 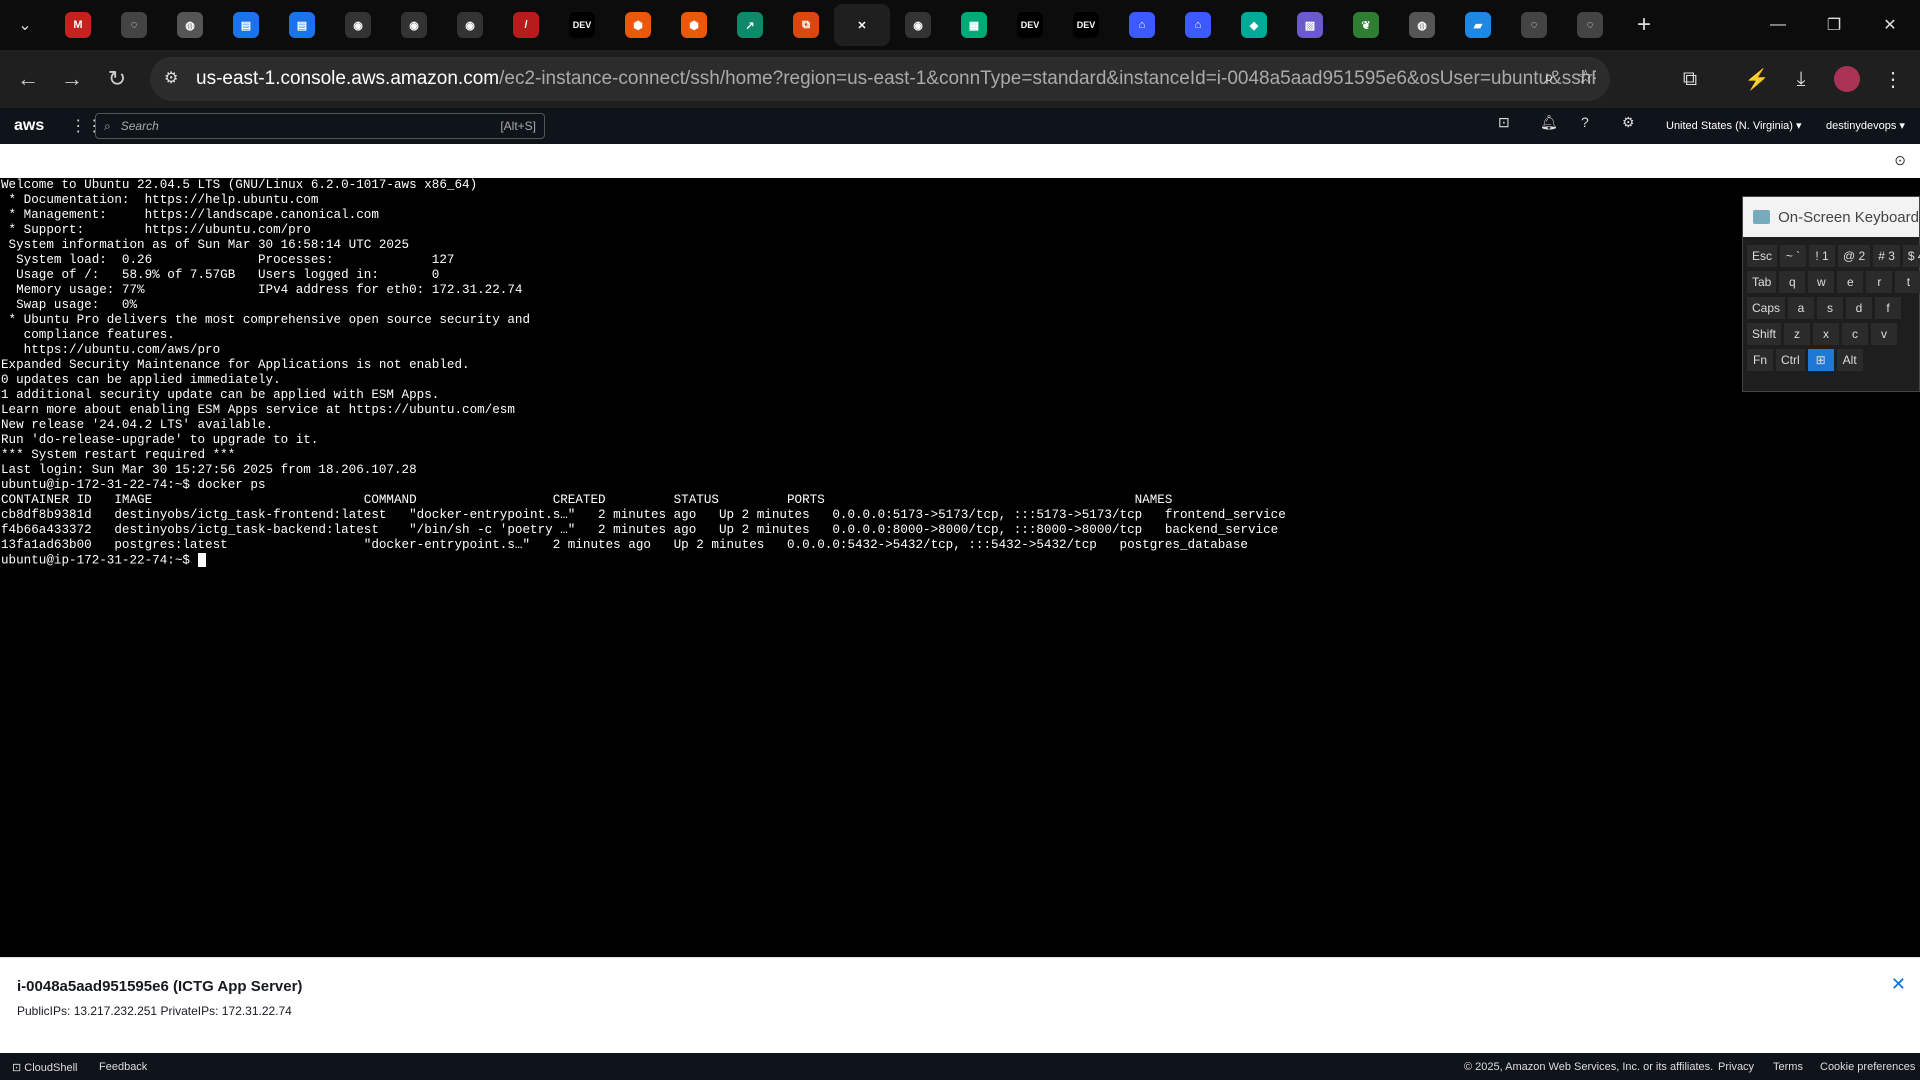 I want to click on osk-key: v, so click(x=1884, y=334).